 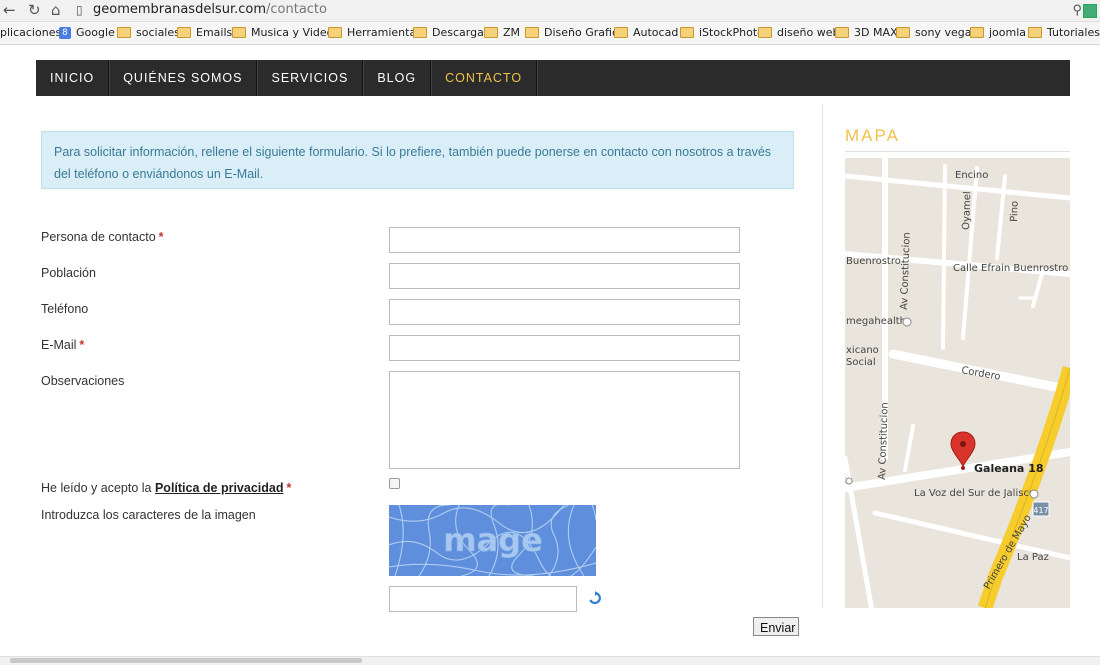 I want to click on map-label-xicano: xicano, so click(x=862, y=350).